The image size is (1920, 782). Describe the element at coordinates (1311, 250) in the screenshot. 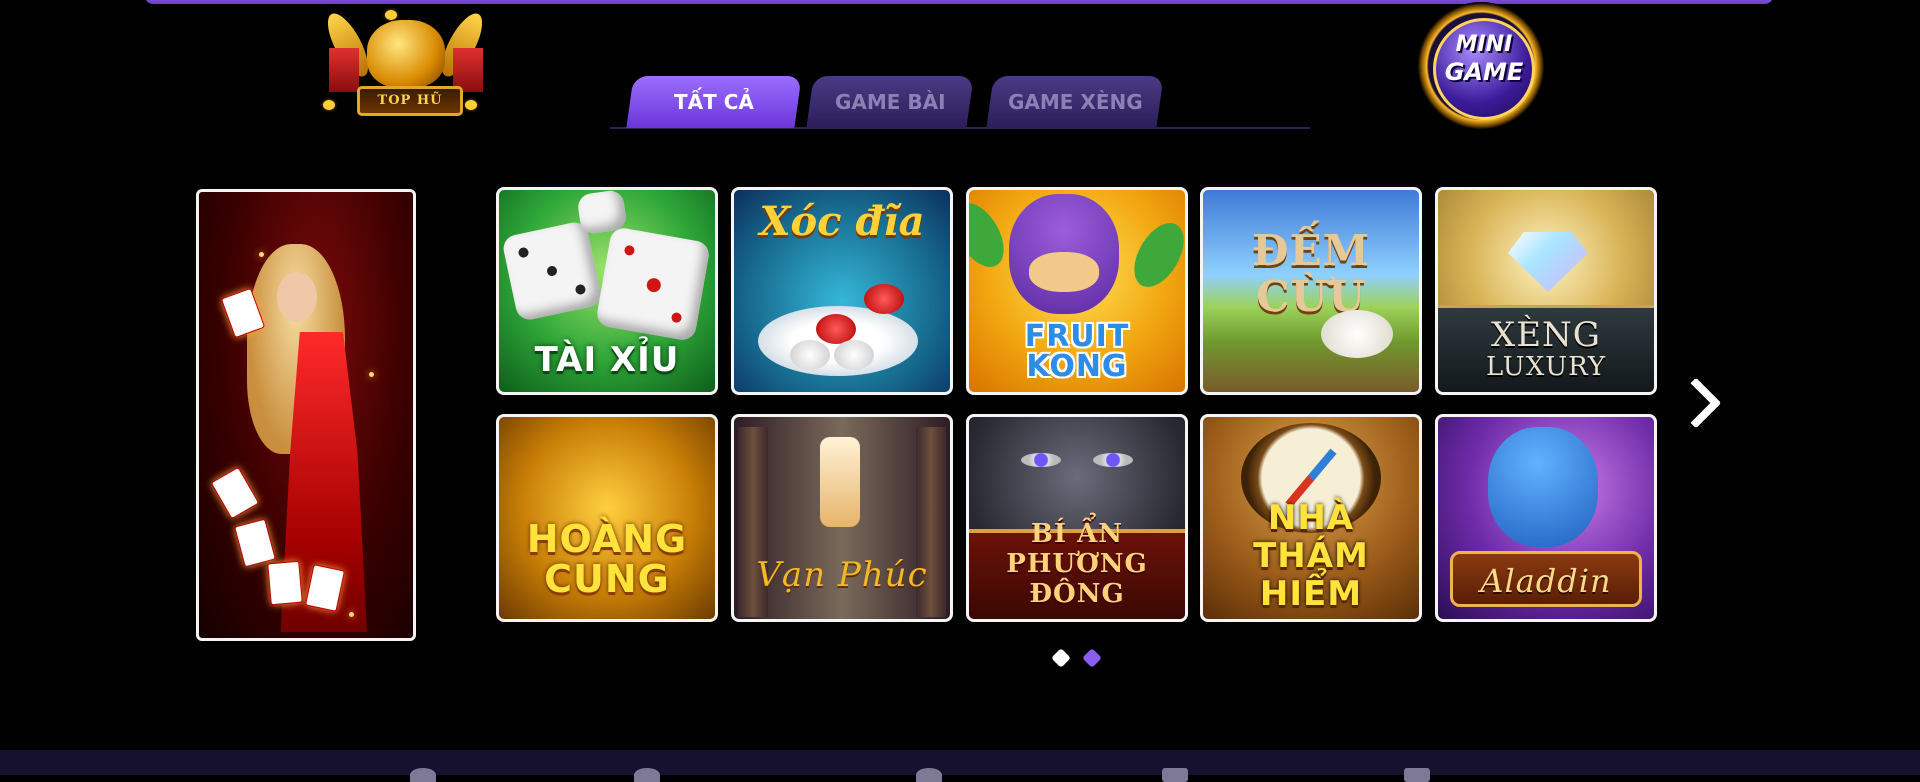

I see `game-title-line1: ĐẾM` at that location.